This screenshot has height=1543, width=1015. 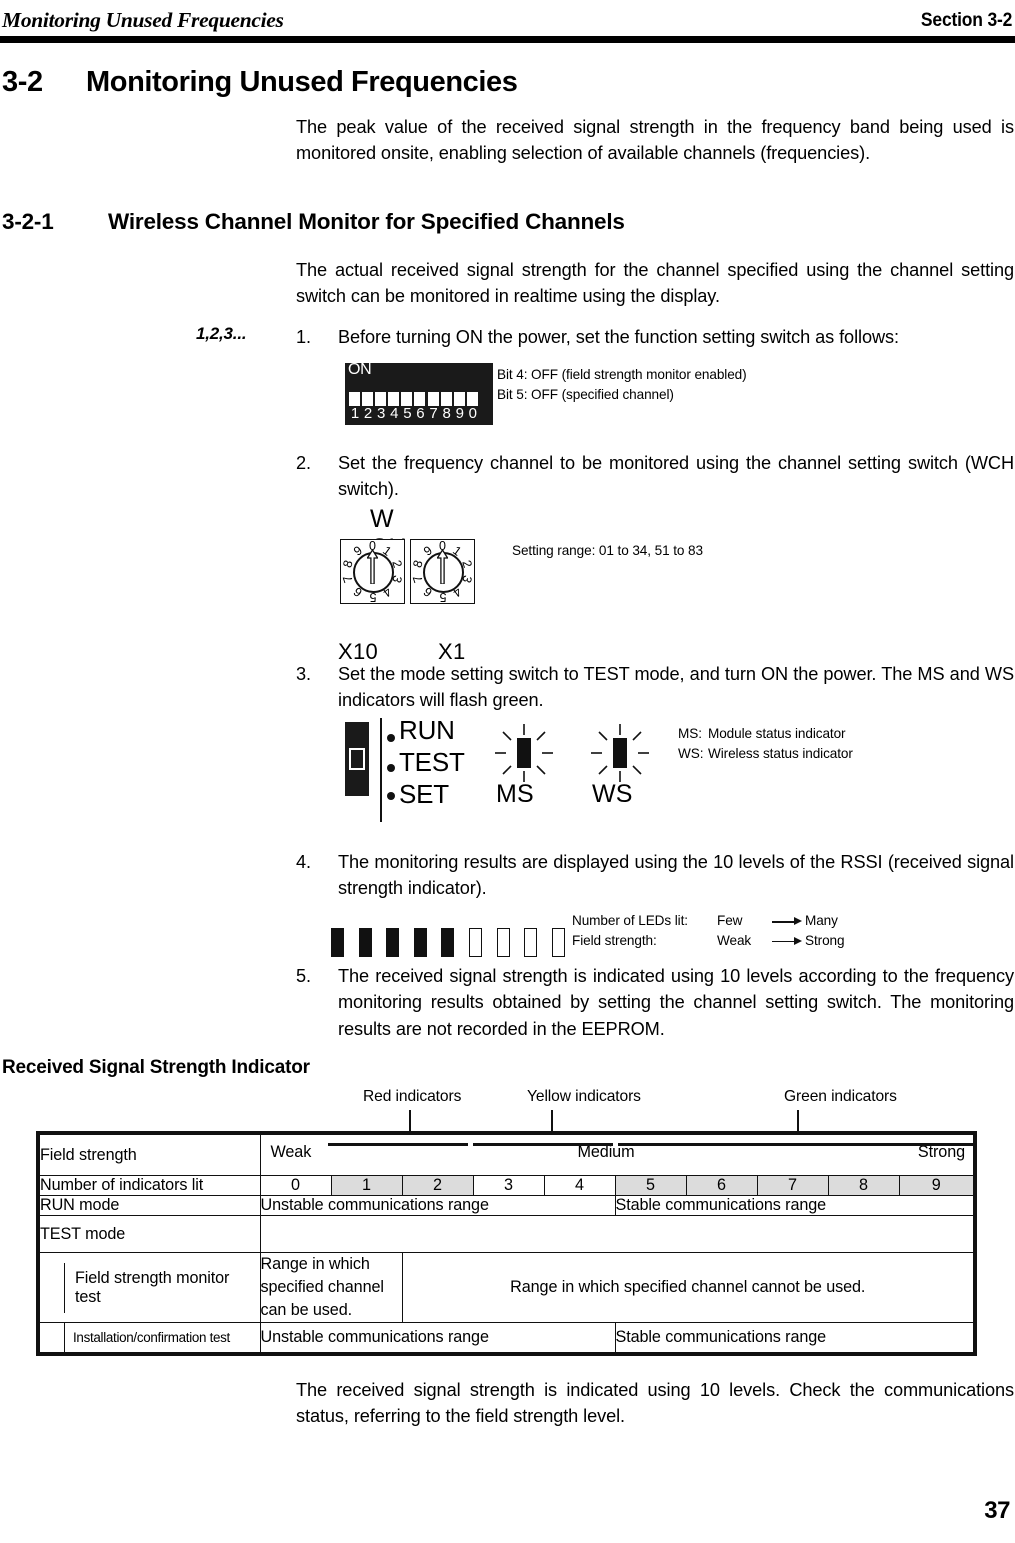 I want to click on callout-red-indicators: Red indicators, so click(x=412, y=1096).